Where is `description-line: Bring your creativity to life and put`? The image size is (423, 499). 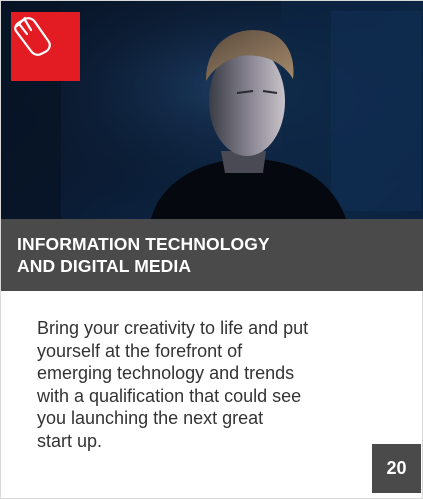 description-line: Bring your creativity to life and put is located at coordinates (173, 328).